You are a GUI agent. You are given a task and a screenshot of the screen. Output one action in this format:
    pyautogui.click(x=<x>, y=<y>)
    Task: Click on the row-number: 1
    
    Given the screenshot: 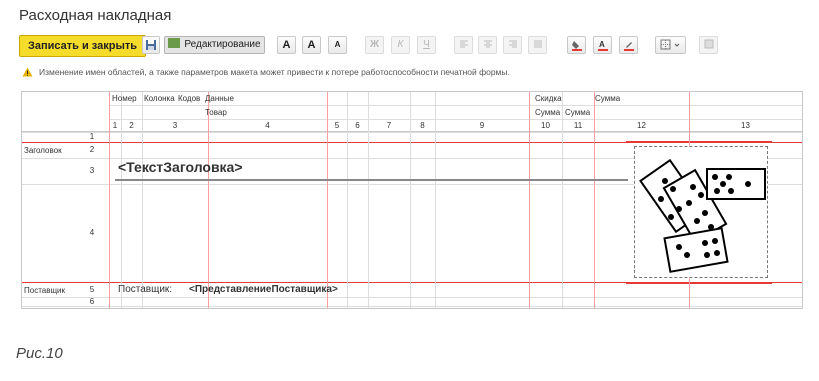 What is the action you would take?
    pyautogui.click(x=92, y=137)
    